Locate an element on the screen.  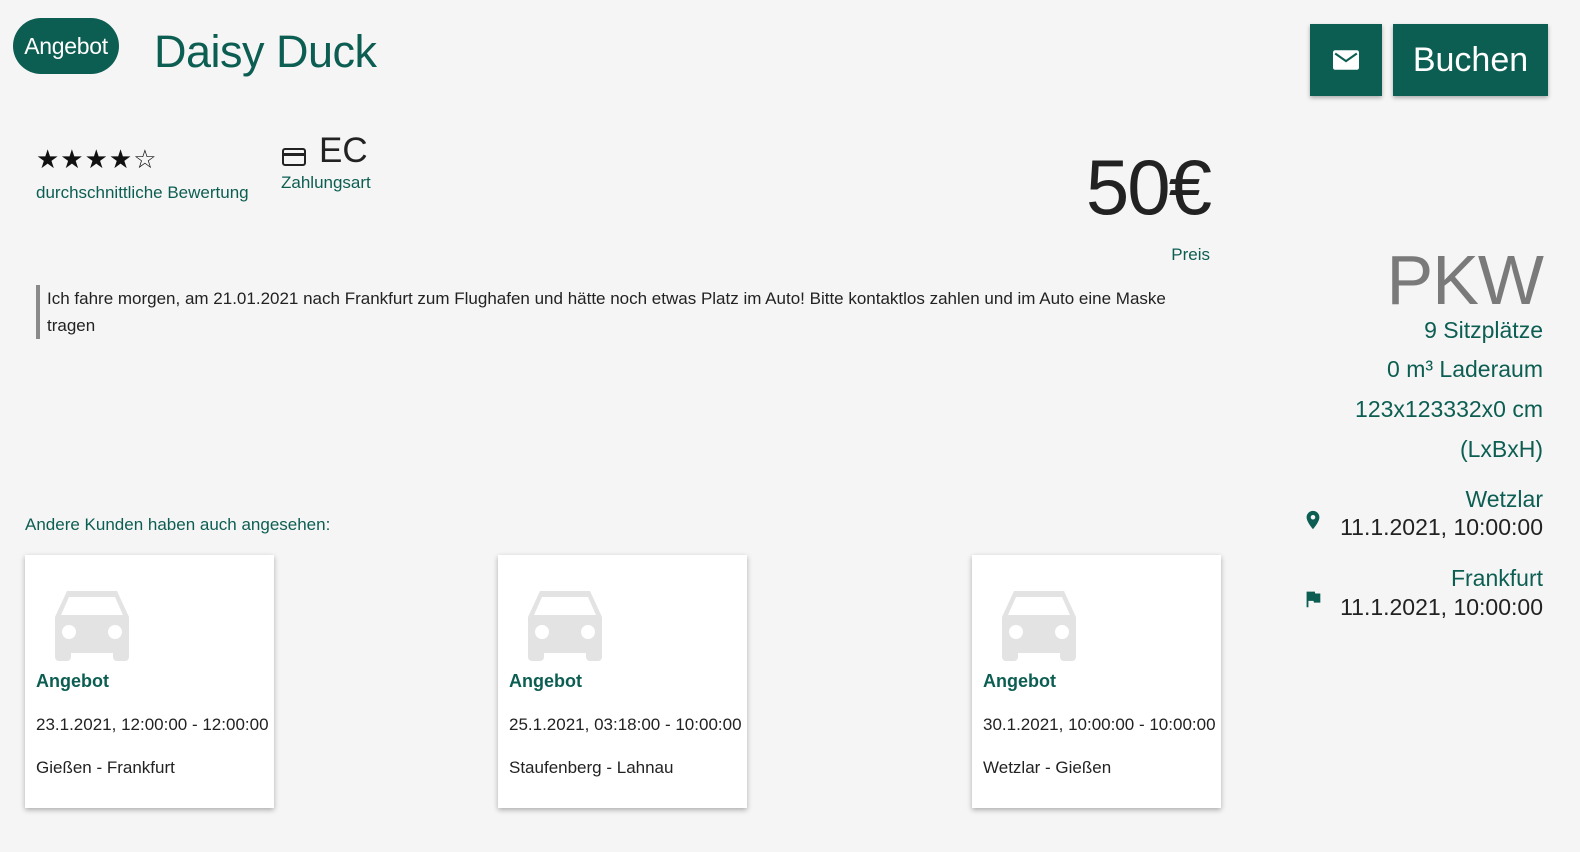
vehicle-type: PKW is located at coordinates (1465, 280).